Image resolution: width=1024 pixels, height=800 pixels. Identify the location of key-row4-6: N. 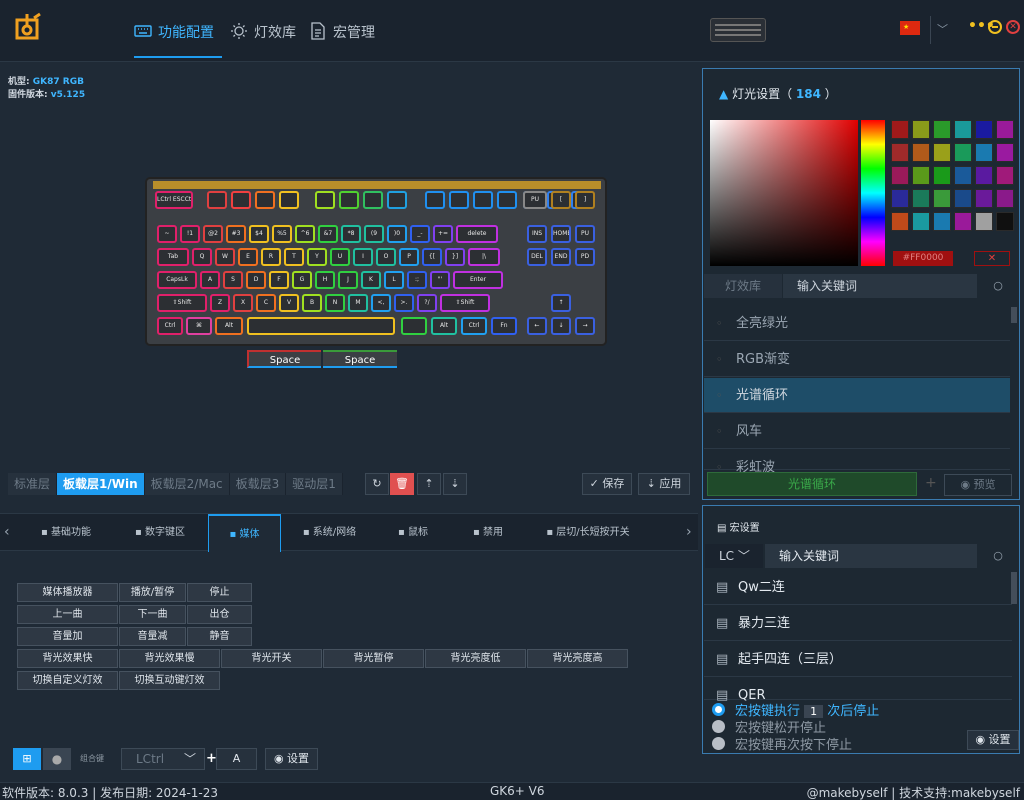
(335, 303).